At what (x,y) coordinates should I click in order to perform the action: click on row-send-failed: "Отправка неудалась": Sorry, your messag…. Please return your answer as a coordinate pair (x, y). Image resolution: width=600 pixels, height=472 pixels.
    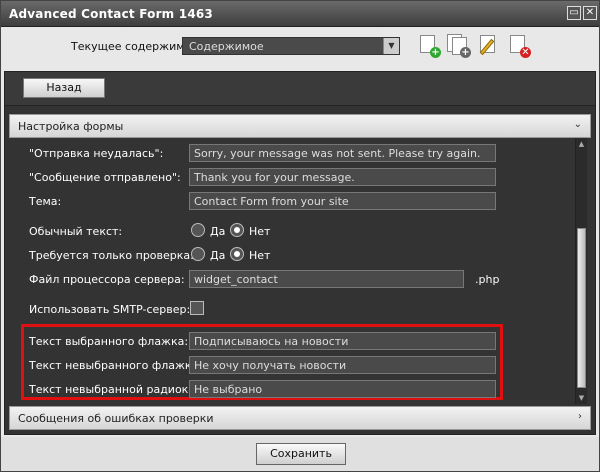
    Looking at the image, I should click on (289, 154).